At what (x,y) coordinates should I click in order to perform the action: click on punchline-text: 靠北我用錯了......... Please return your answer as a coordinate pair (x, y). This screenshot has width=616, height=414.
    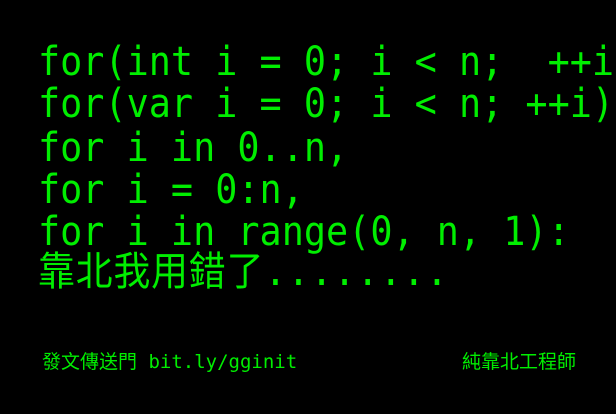
    Looking at the image, I should click on (243, 272).